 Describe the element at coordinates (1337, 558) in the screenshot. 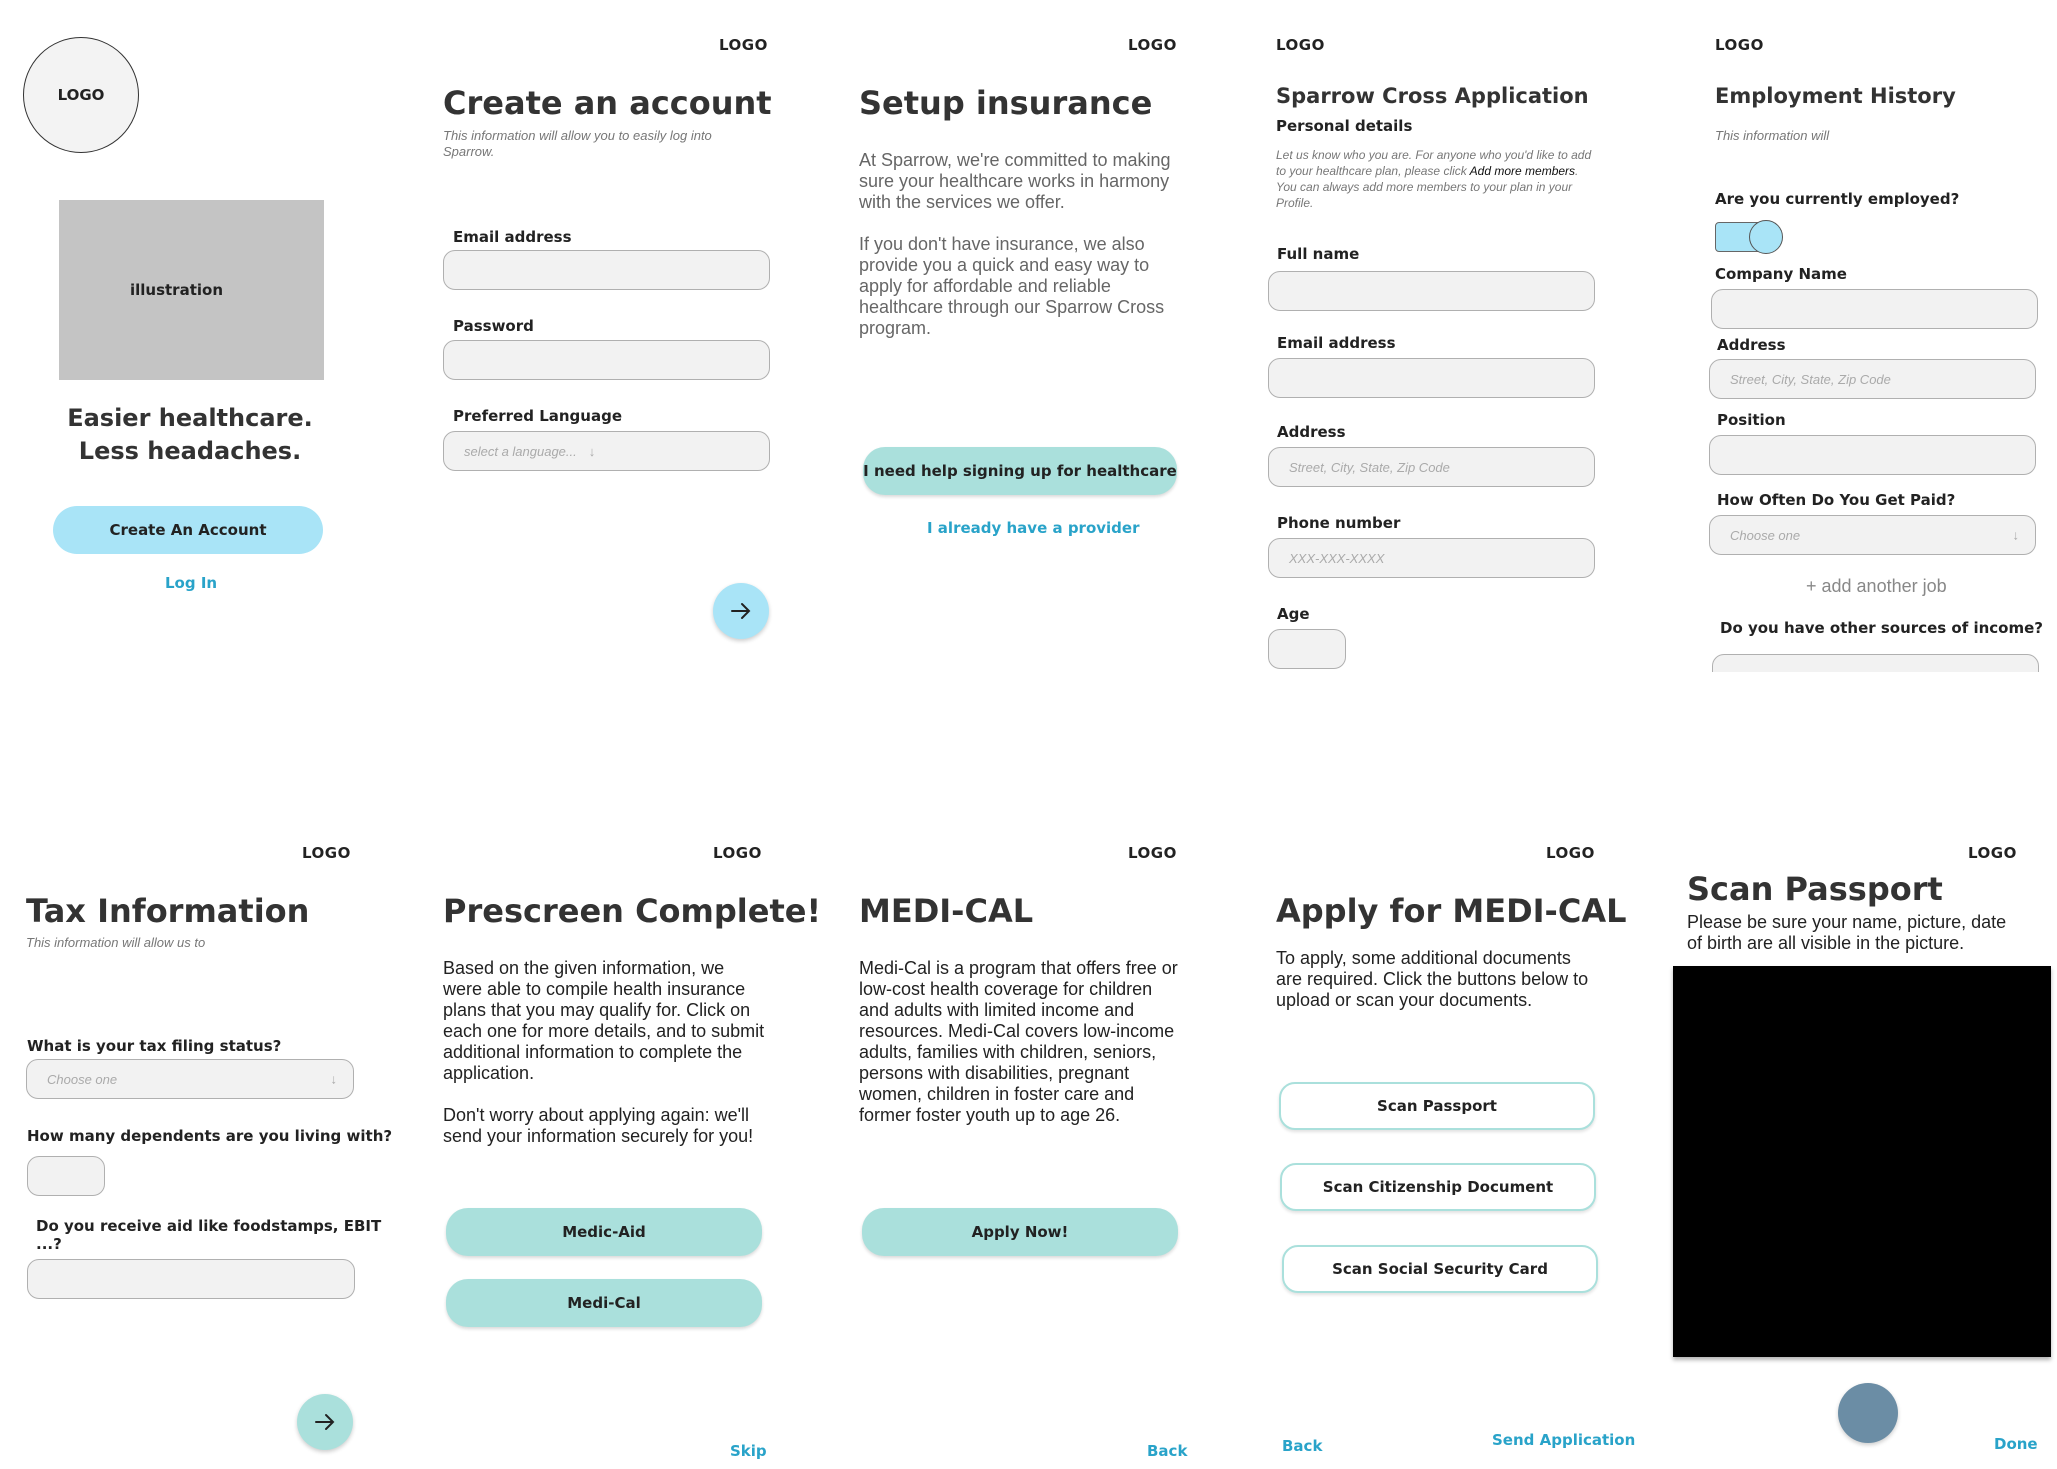

I see `phone-placeholder: XXX-XXX-XXXX` at that location.